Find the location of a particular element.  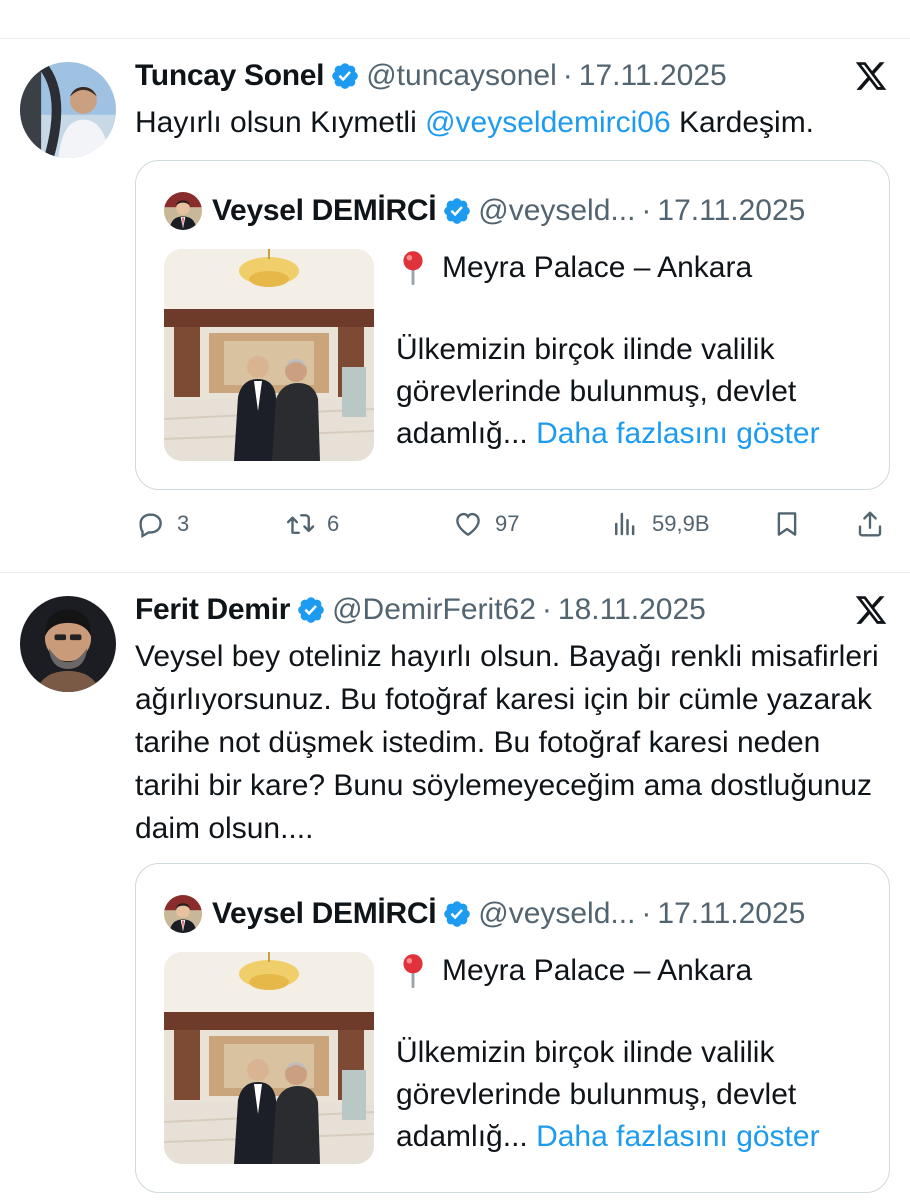

tweet-divider is located at coordinates (455, 572).